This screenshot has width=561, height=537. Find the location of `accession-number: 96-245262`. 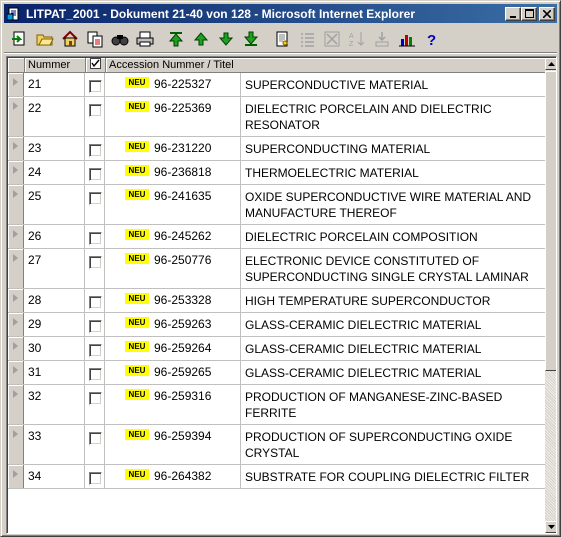

accession-number: 96-245262 is located at coordinates (182, 236).